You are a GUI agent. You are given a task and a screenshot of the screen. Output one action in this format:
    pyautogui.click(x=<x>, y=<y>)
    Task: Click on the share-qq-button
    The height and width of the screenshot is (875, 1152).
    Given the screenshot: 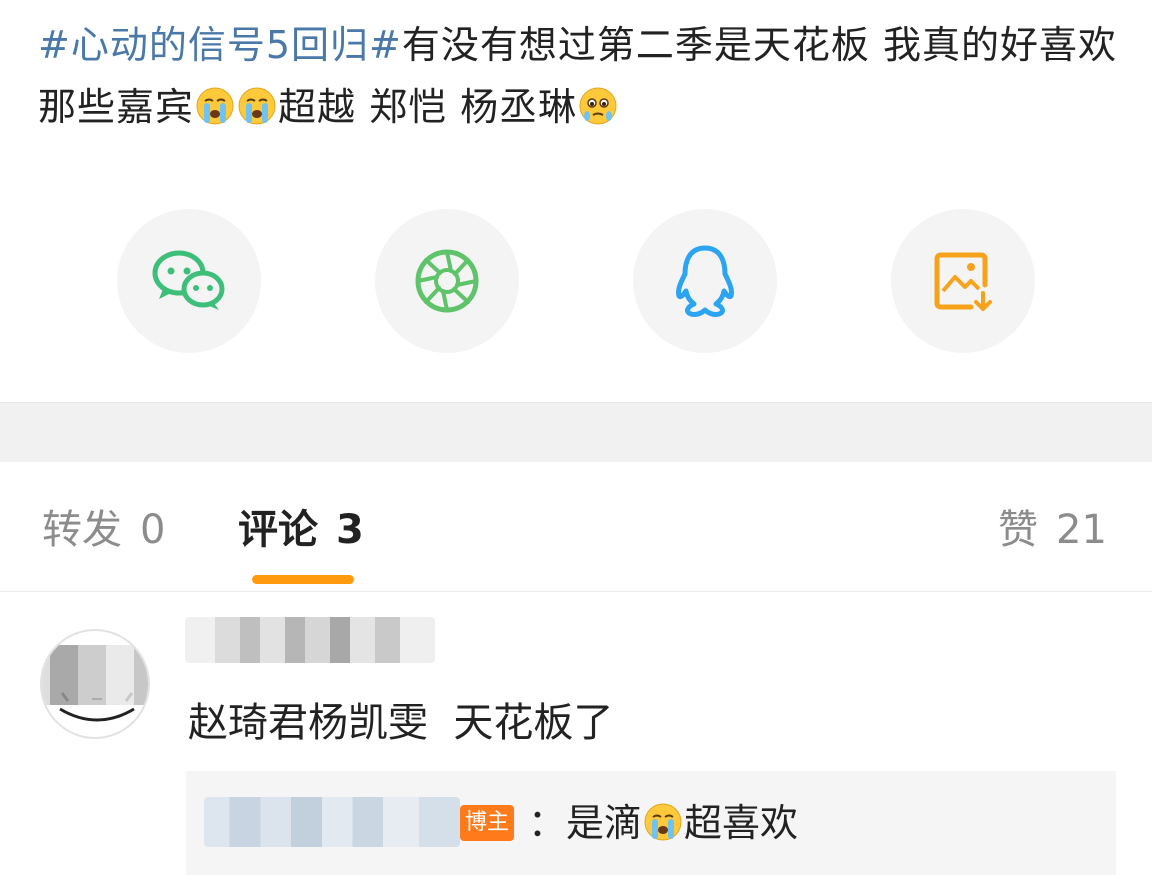 What is the action you would take?
    pyautogui.click(x=705, y=281)
    